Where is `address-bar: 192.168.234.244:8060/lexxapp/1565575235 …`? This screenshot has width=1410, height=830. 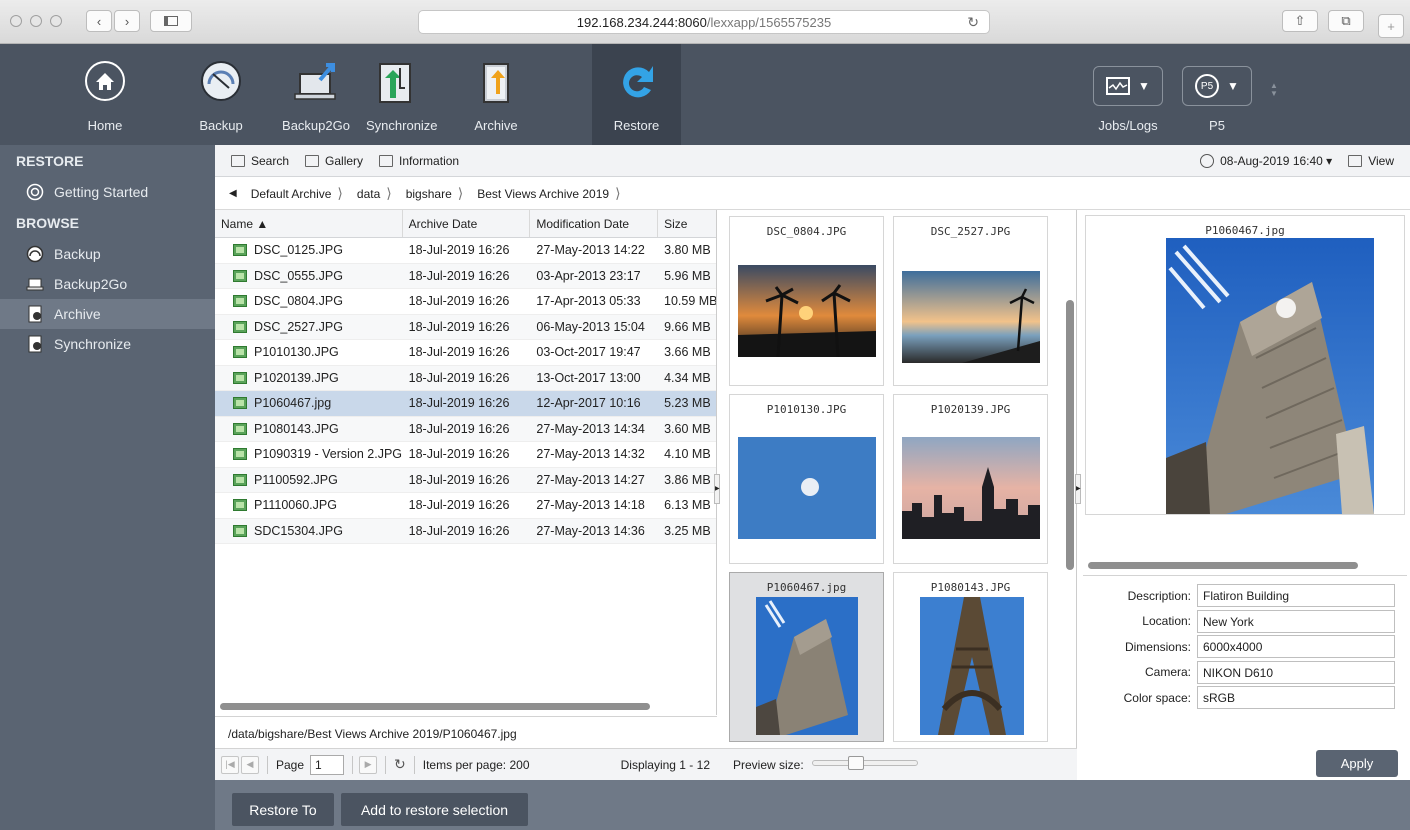 address-bar: 192.168.234.244:8060/lexxapp/1565575235 … is located at coordinates (704, 22).